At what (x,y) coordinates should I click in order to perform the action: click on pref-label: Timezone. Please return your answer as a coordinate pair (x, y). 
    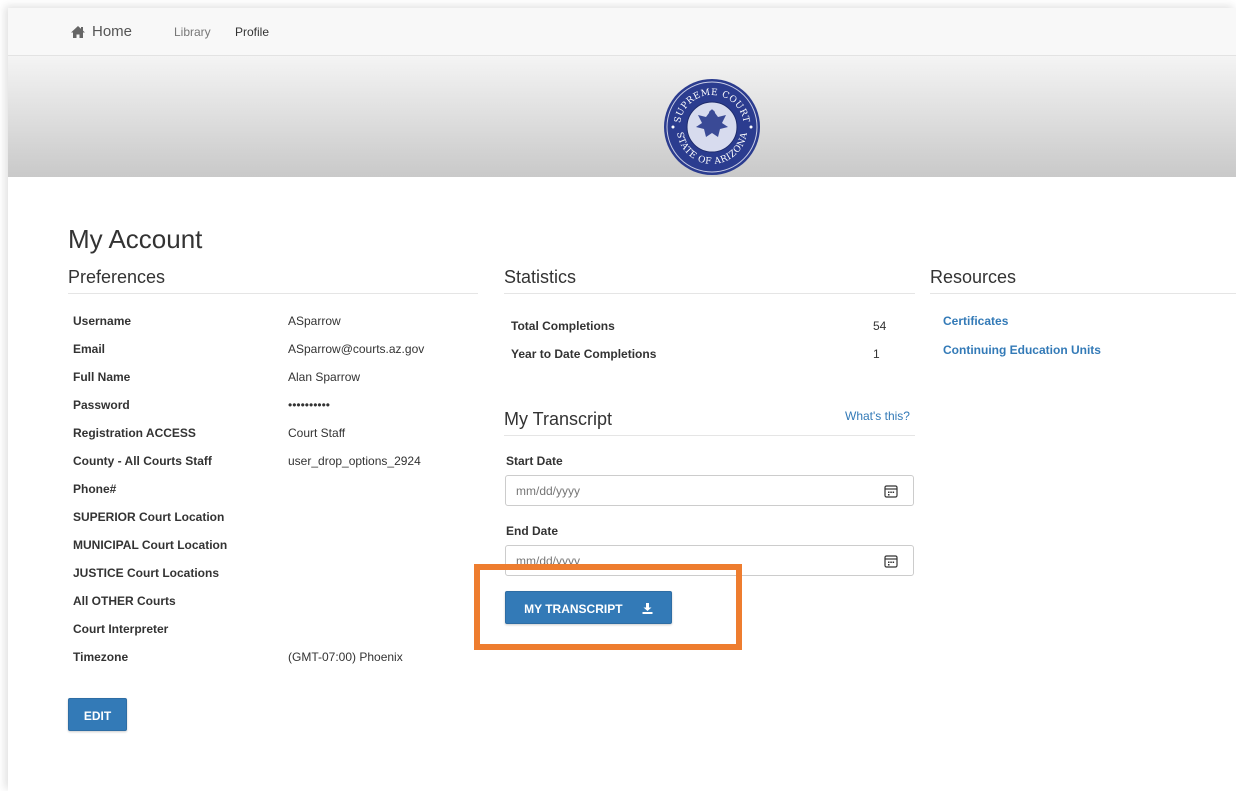
    Looking at the image, I should click on (101, 657).